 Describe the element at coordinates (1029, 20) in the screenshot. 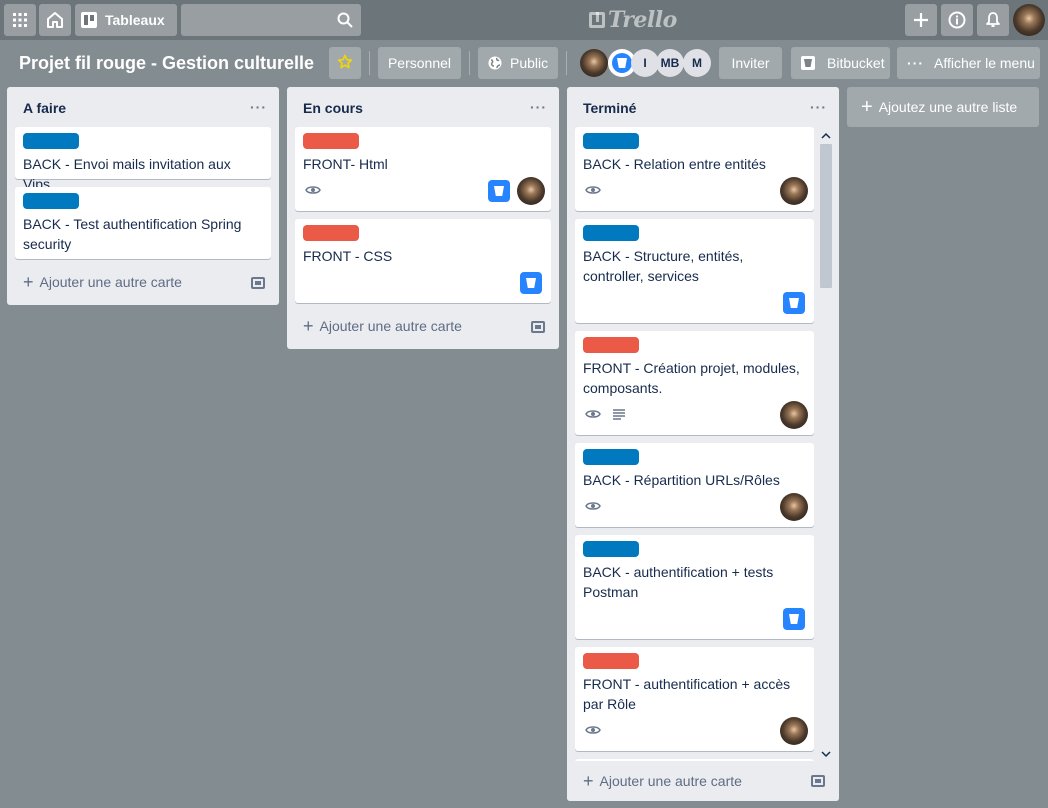

I see `user-avatar` at that location.